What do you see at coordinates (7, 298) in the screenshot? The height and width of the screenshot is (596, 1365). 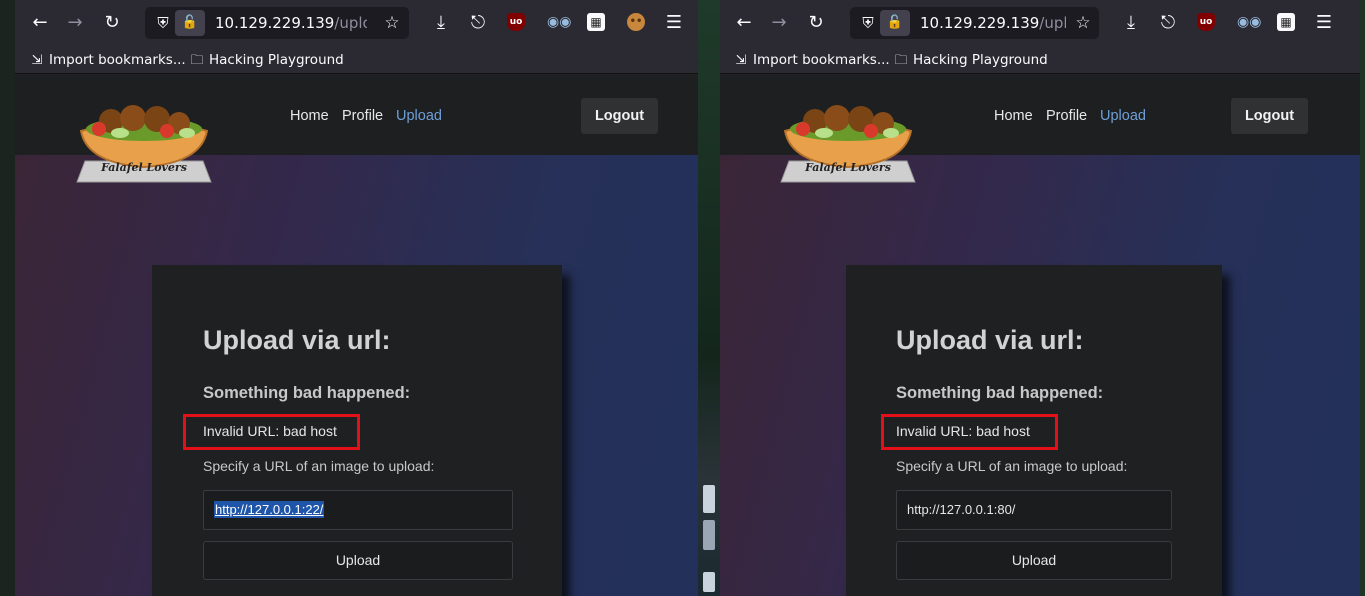 I see `desktop-background-left` at bounding box center [7, 298].